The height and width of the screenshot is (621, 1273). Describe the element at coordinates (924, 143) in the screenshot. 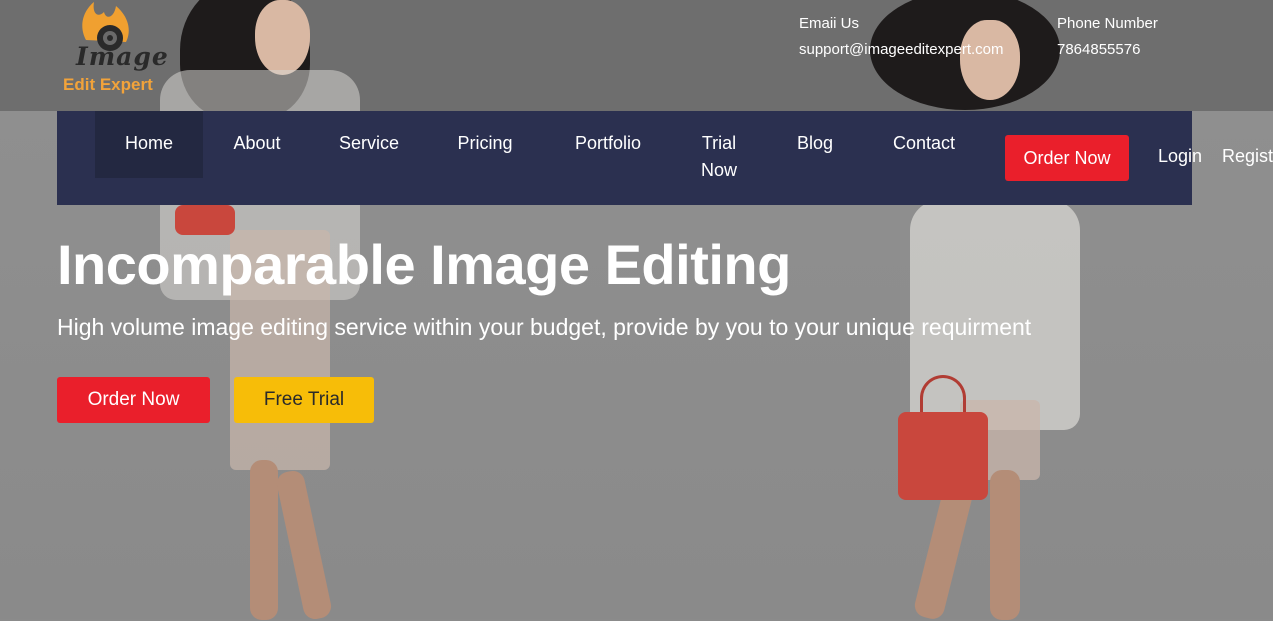

I see `nav-contact-label: Contact` at that location.